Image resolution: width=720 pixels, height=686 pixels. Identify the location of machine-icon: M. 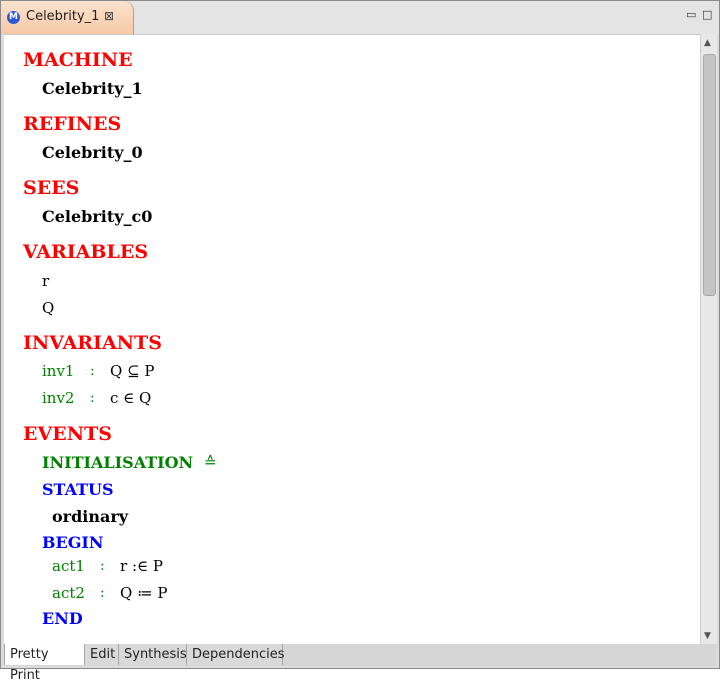
(13, 17).